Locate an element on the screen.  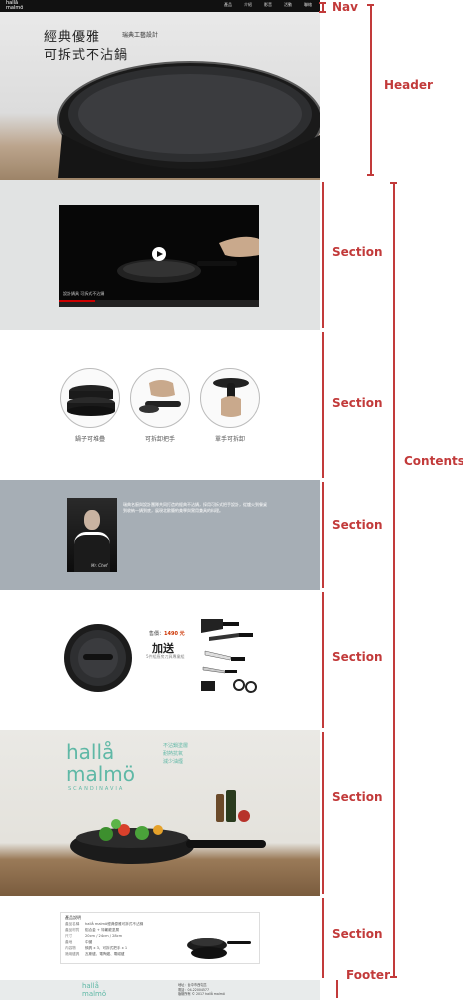
chef-face is located at coordinates (92, 520).